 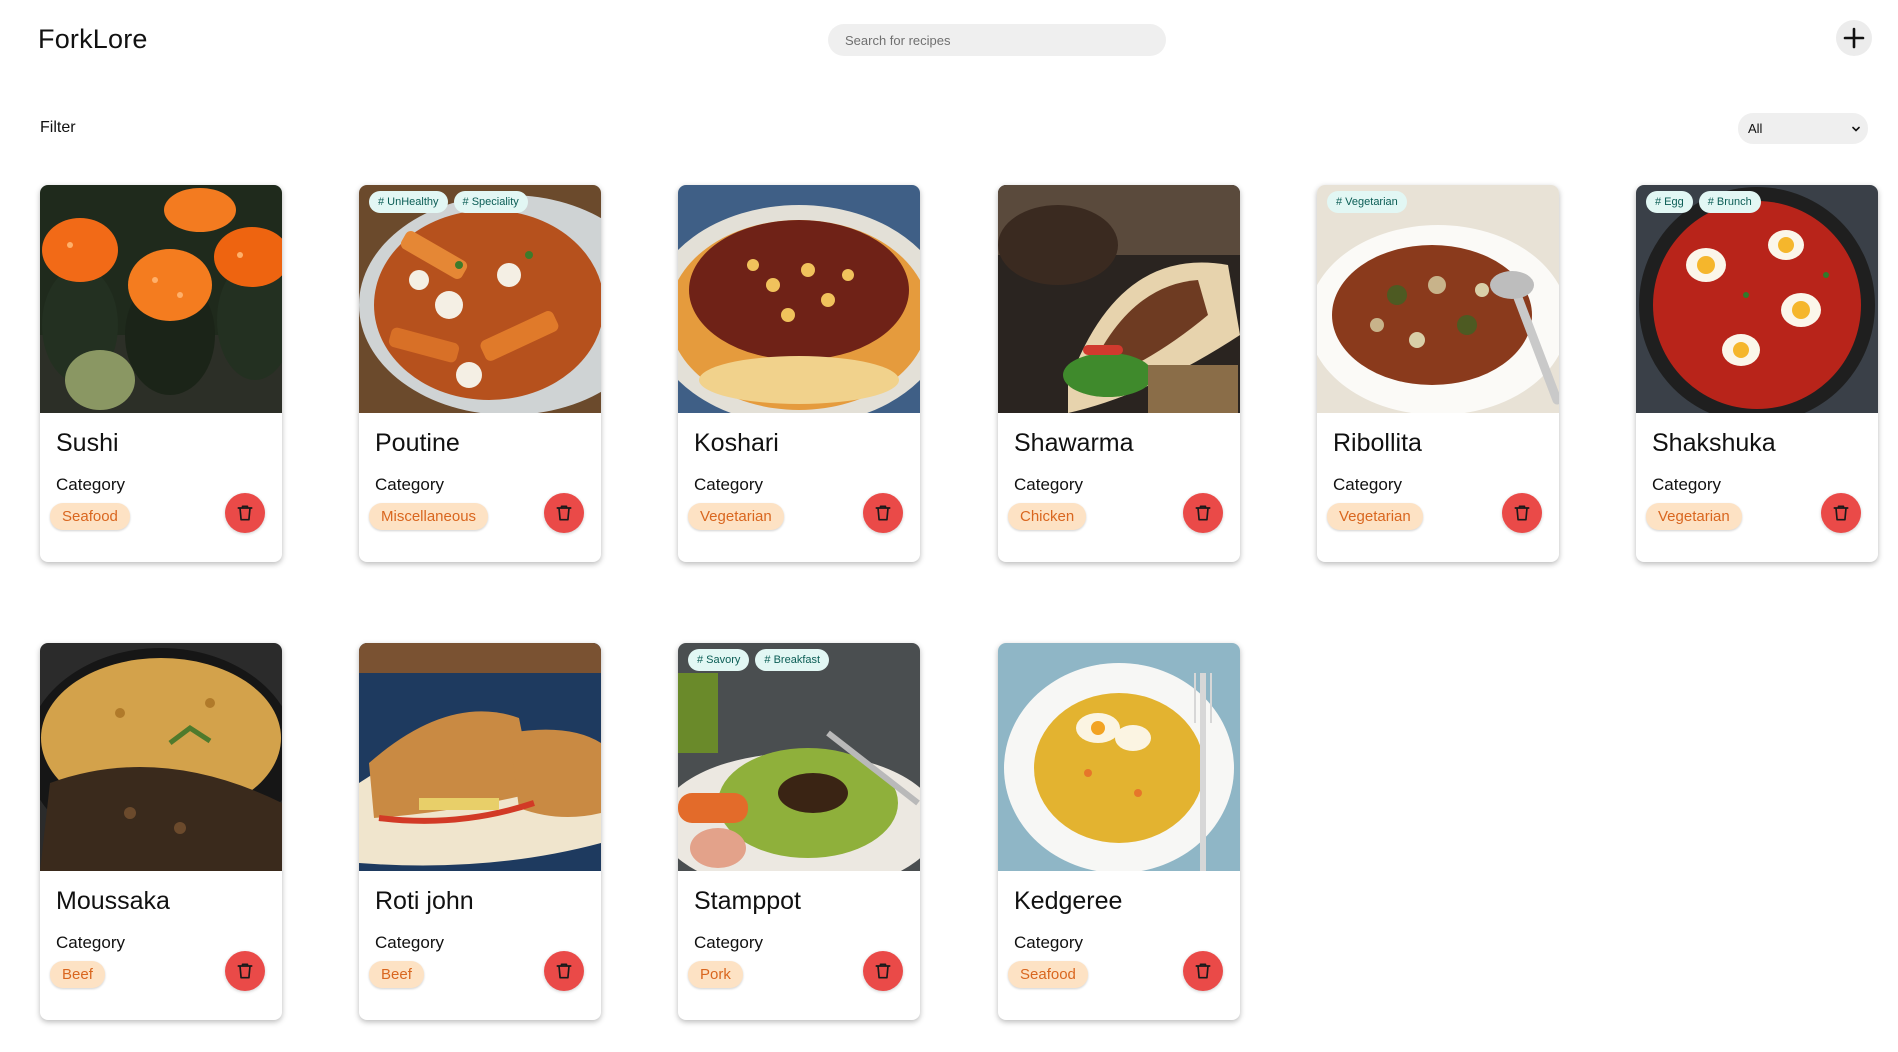 I want to click on recipe-title: Roti john, so click(x=424, y=901).